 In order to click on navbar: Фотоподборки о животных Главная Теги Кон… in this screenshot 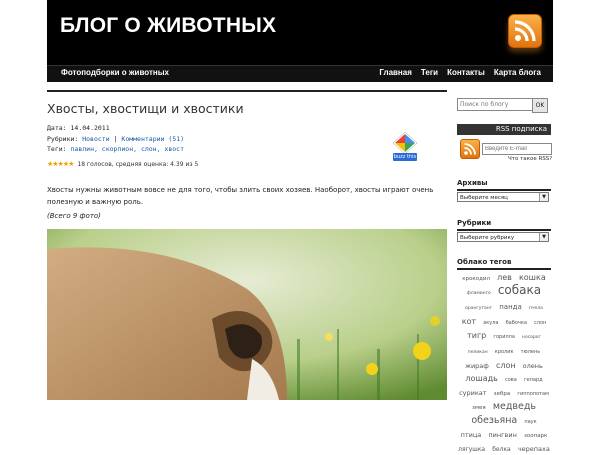, I will do `click(300, 73)`.